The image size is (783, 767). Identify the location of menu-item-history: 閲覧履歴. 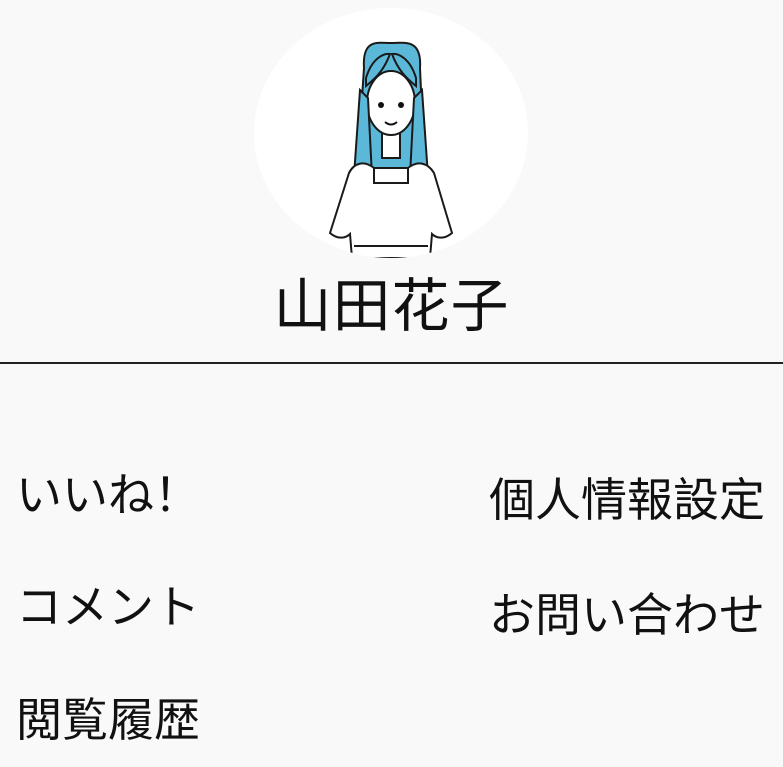
(108, 720).